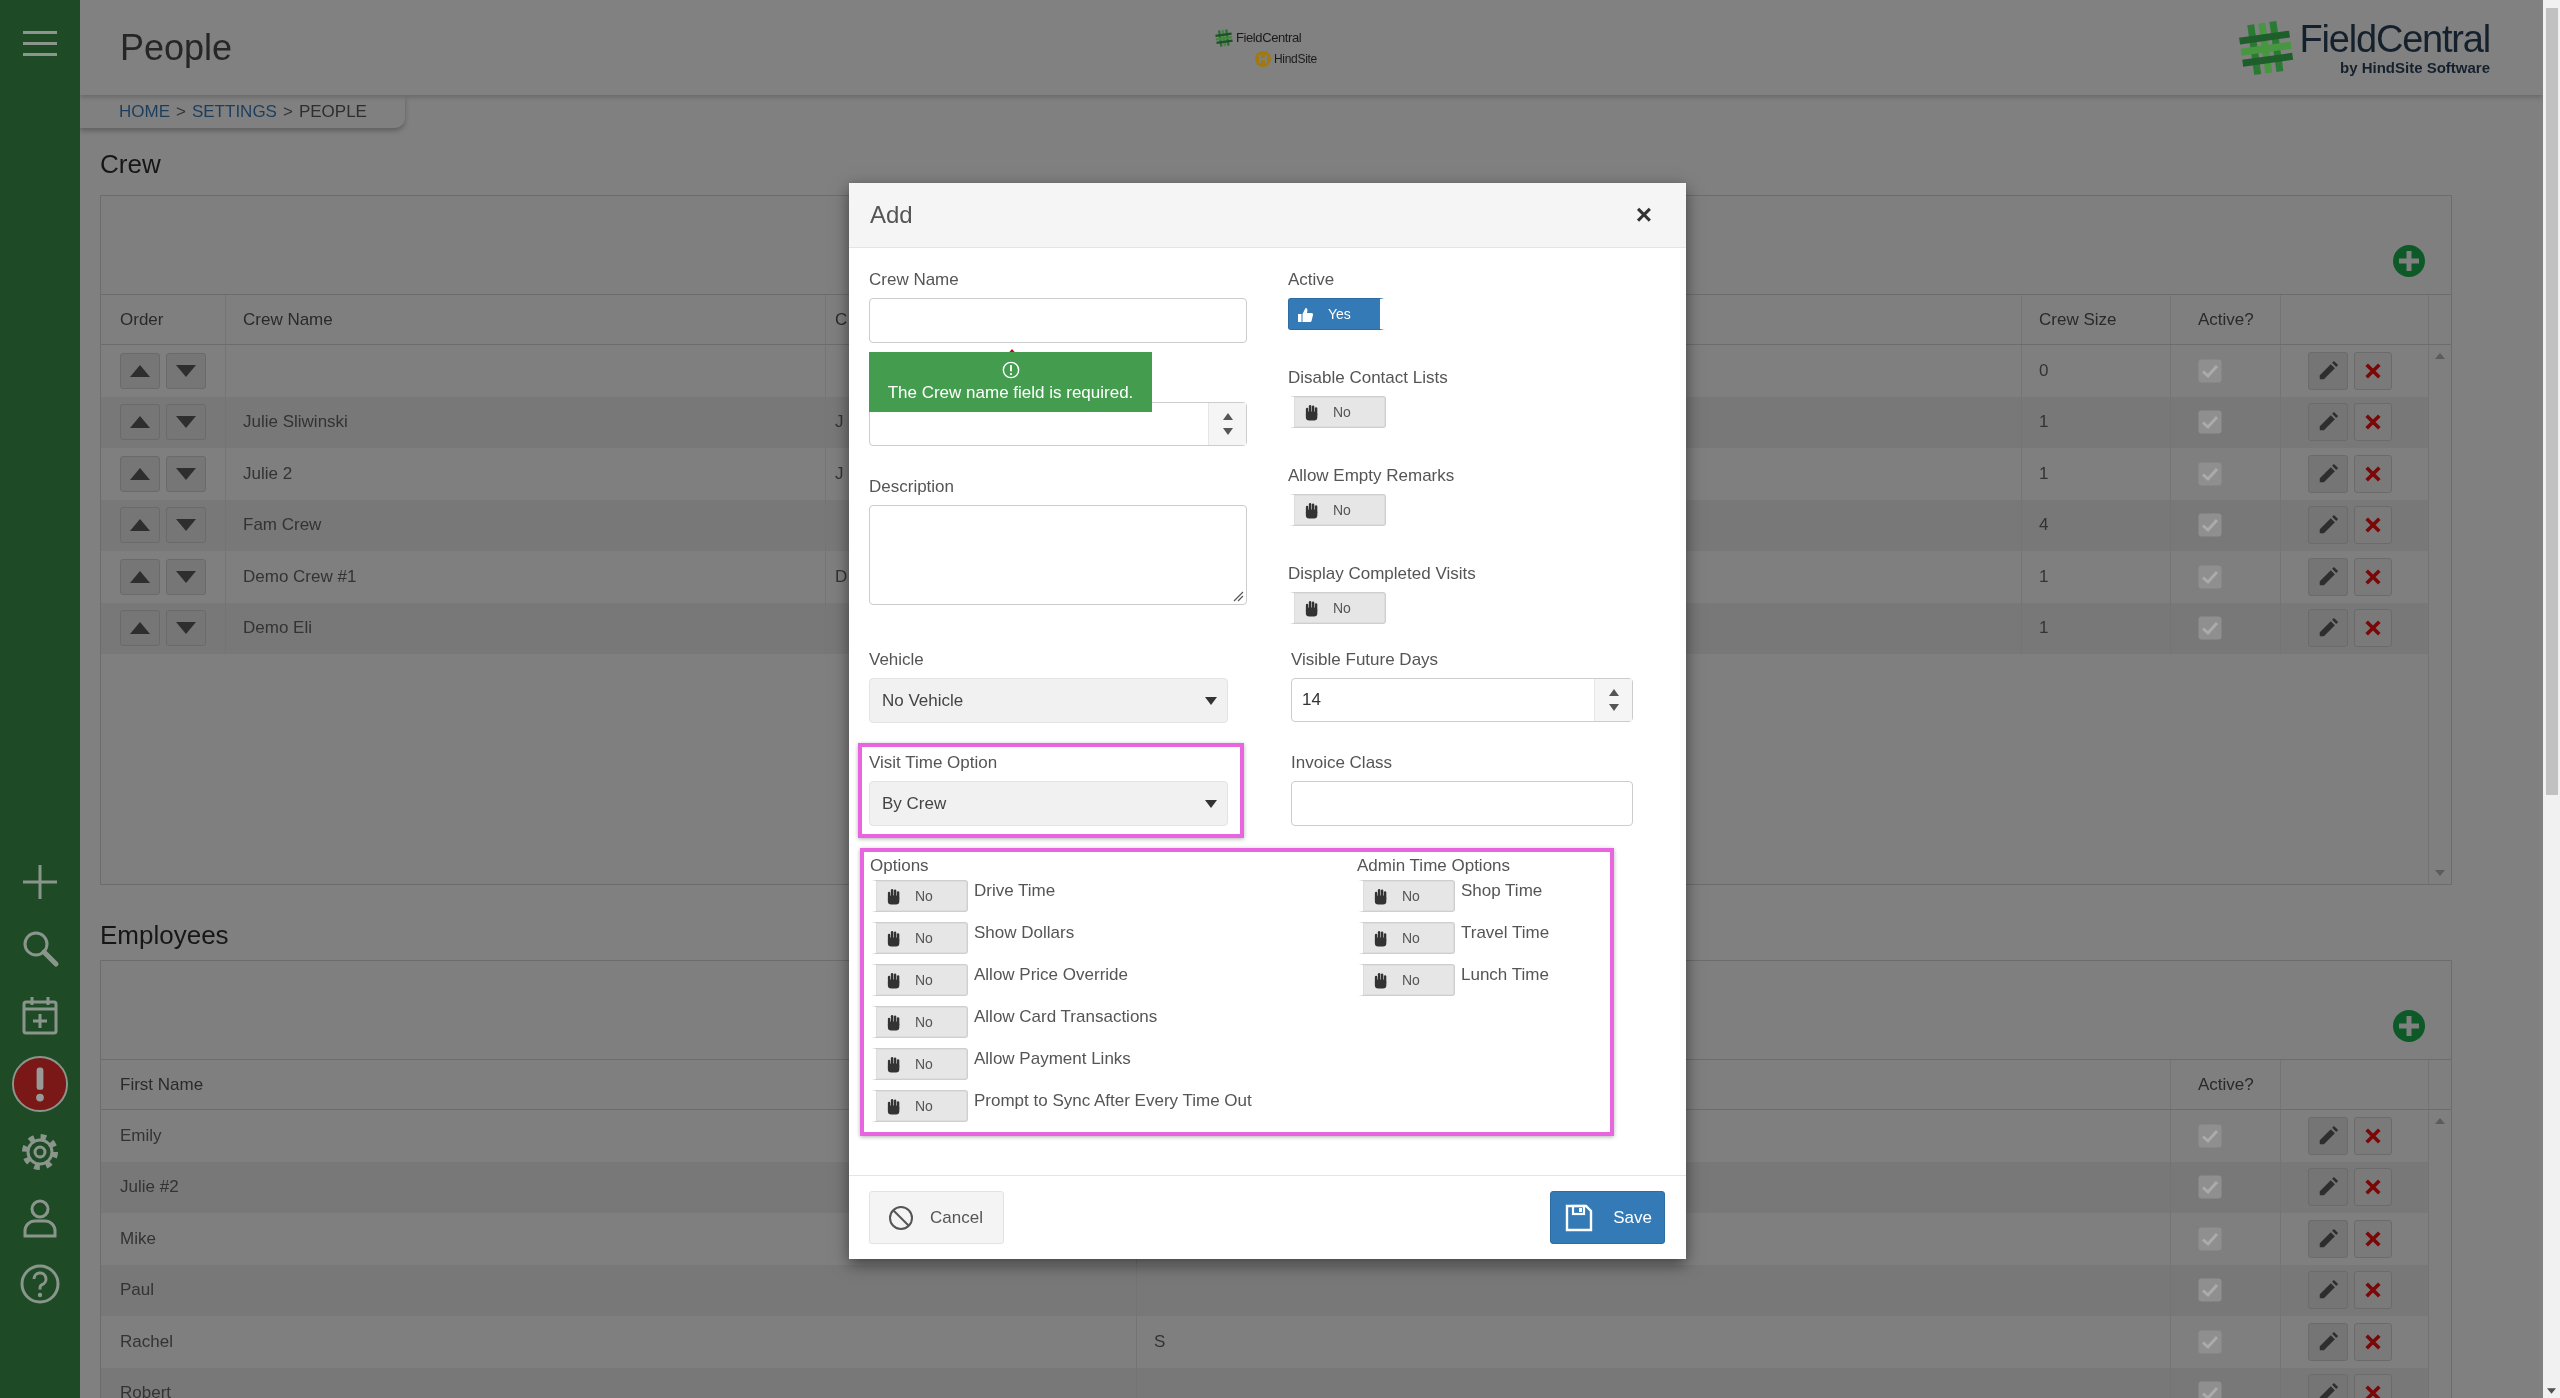 The height and width of the screenshot is (1398, 2560). I want to click on menu-icon, so click(40, 44).